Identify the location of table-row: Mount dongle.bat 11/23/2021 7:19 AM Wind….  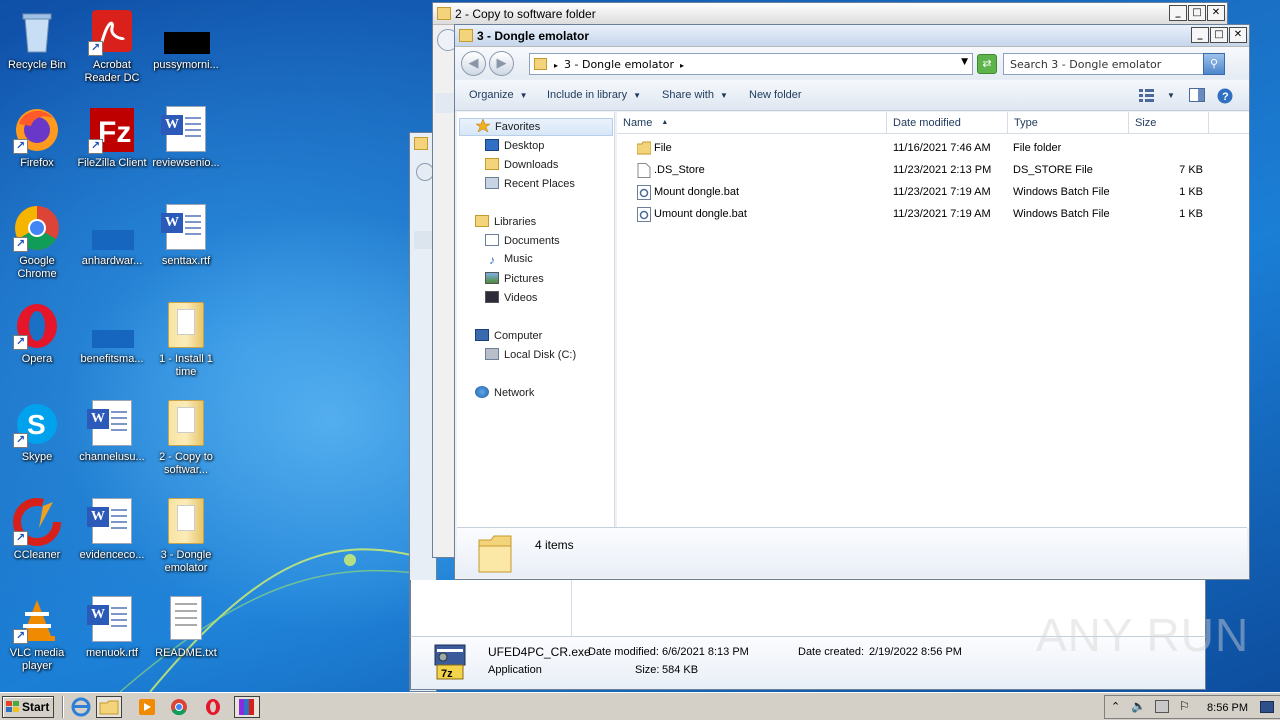
(933, 193).